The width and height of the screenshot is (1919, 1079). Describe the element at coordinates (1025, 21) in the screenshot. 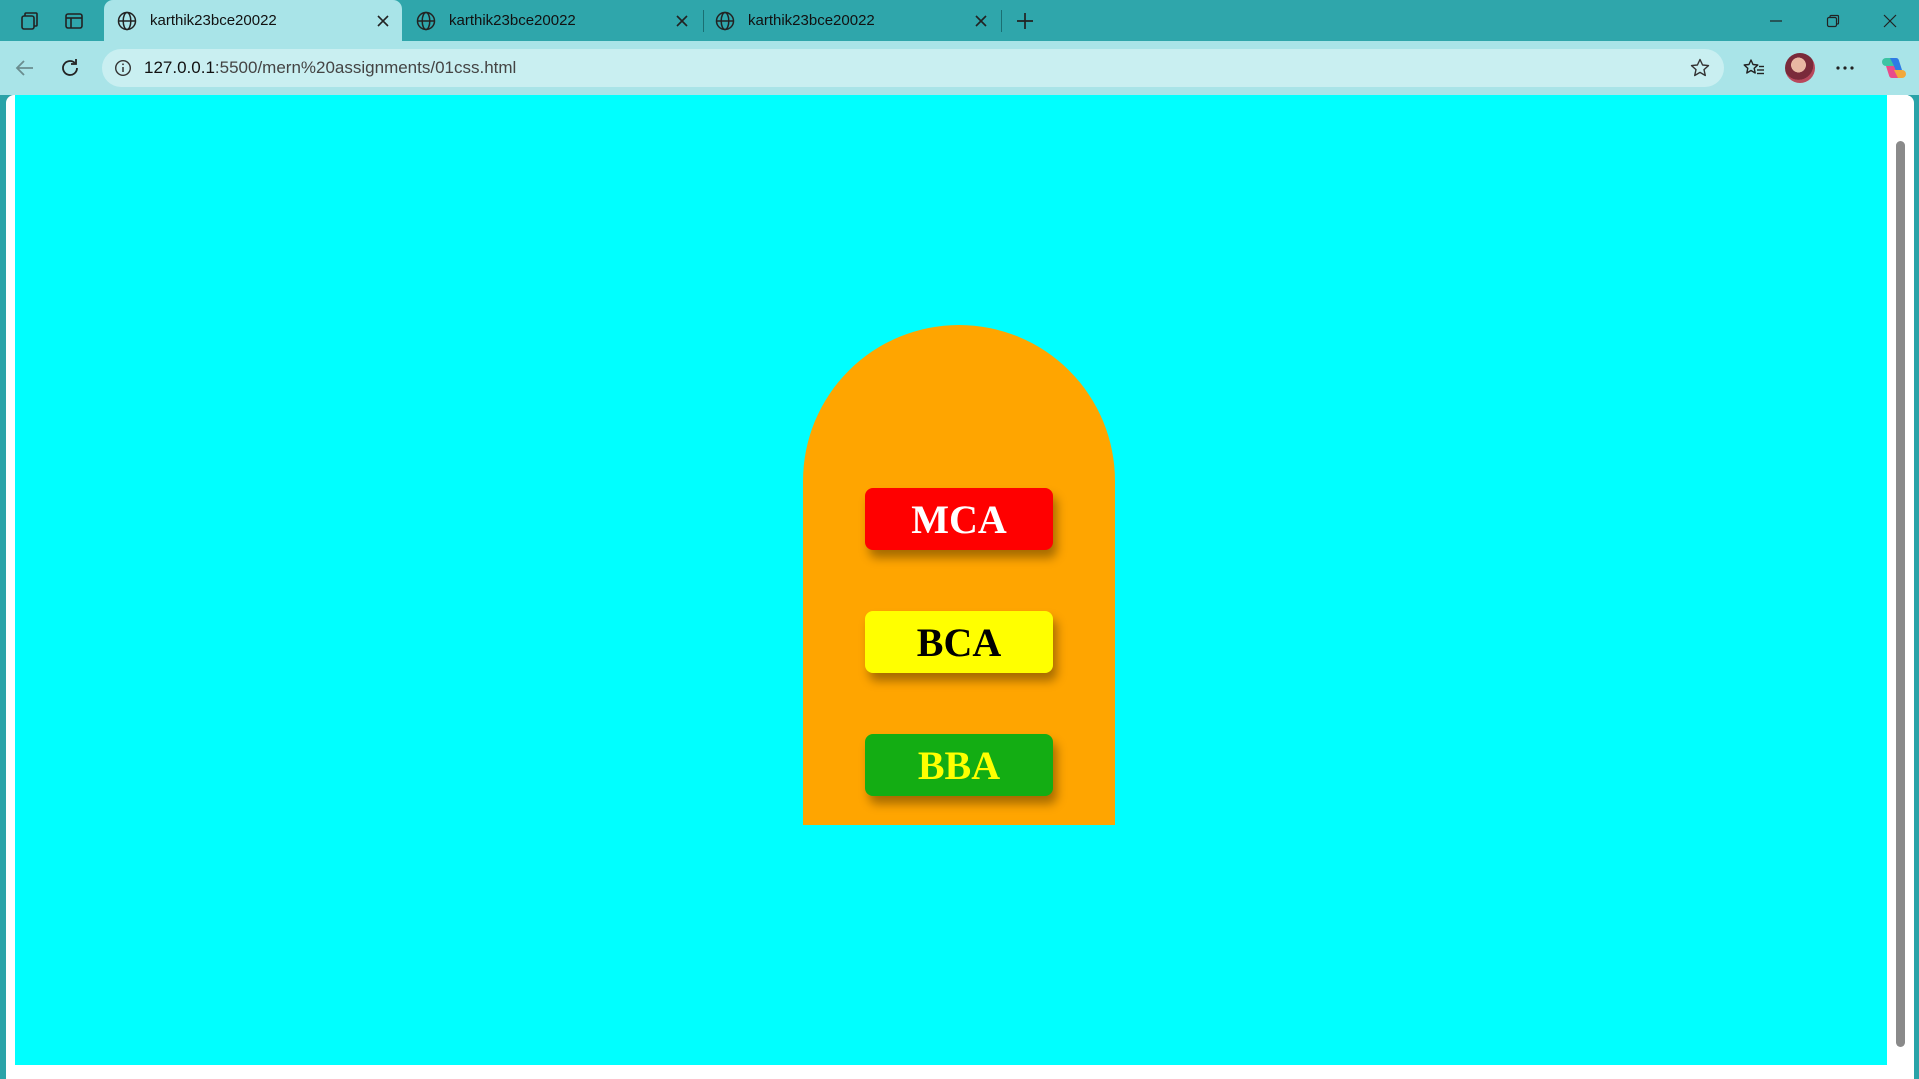

I see `plus-icon` at that location.